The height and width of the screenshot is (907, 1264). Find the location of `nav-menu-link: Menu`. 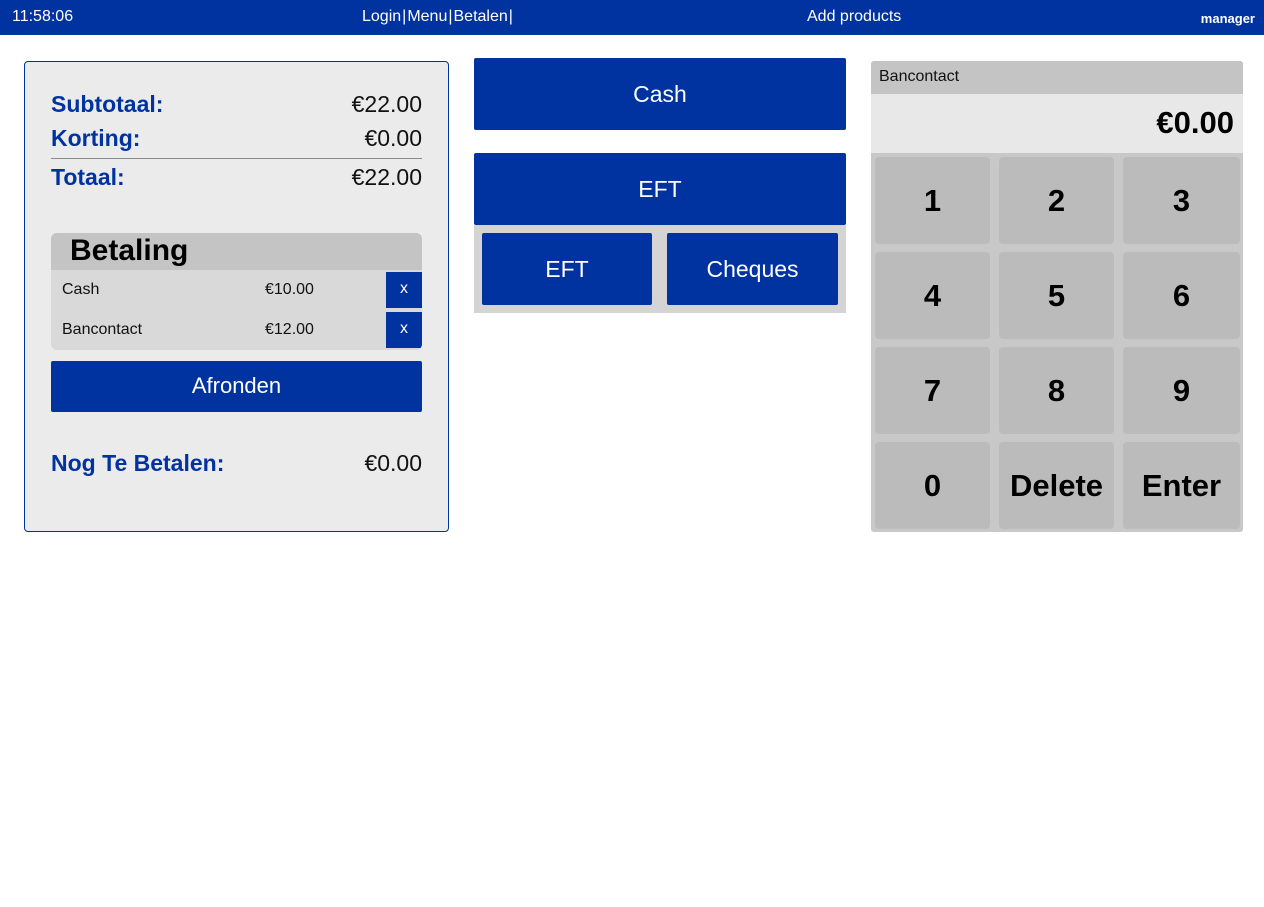

nav-menu-link: Menu is located at coordinates (427, 17).